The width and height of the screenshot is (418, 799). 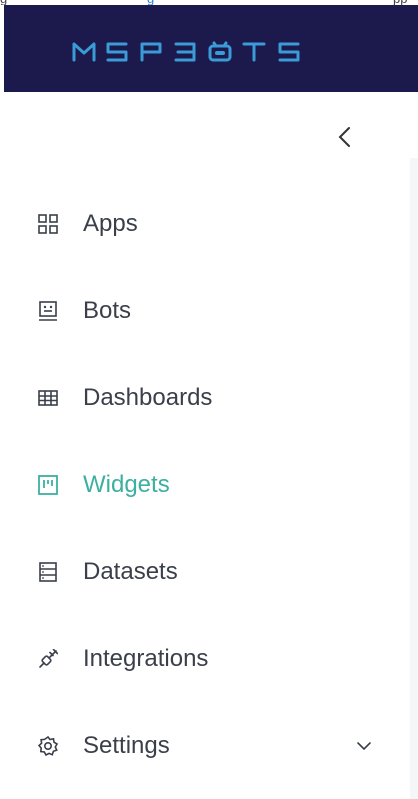 What do you see at coordinates (130, 571) in the screenshot?
I see `sidebar-item-label: Datasets` at bounding box center [130, 571].